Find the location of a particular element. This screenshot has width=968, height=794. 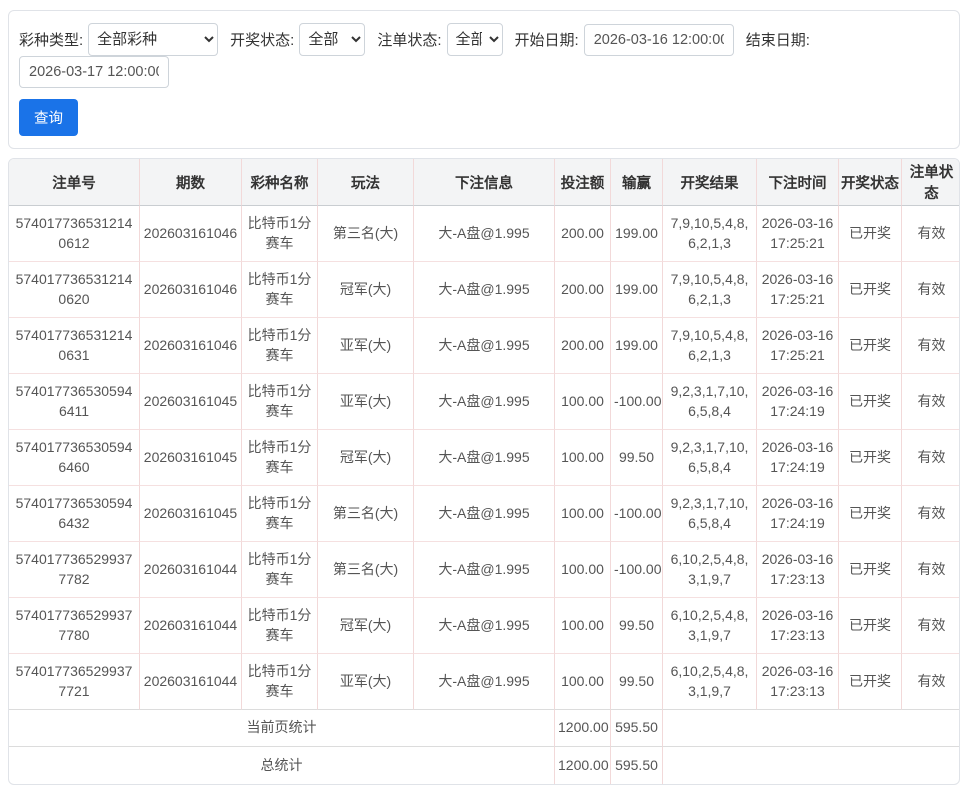

draw-status-label: 开奖状态: is located at coordinates (262, 40).